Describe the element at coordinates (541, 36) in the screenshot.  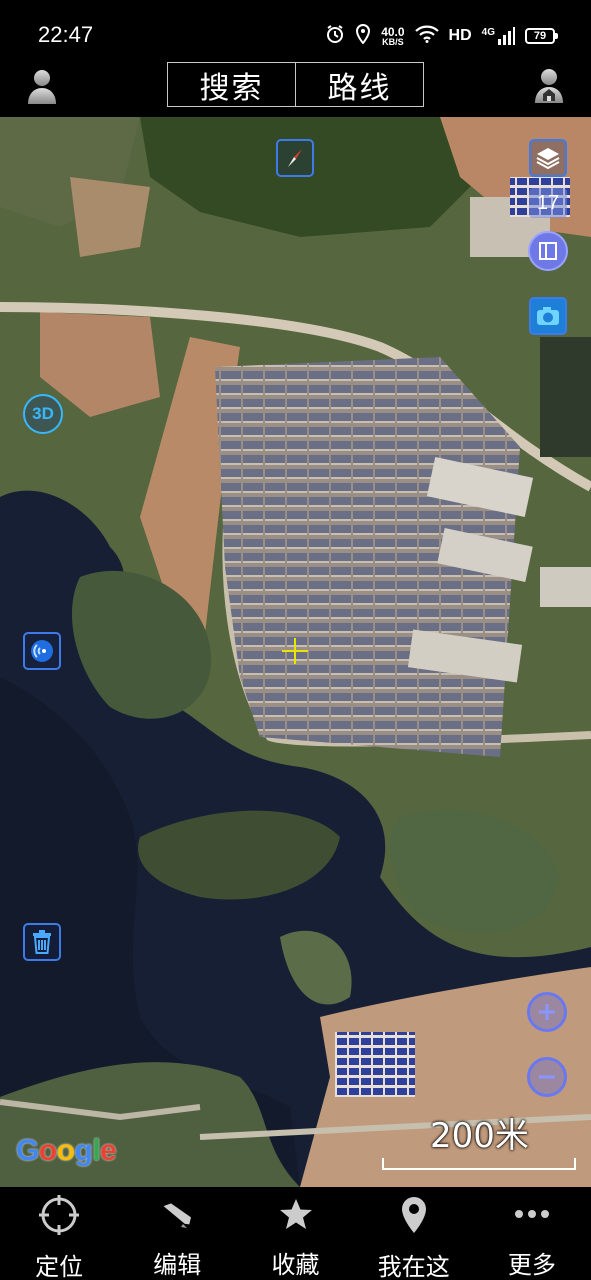
I see `battery-icon: 79` at that location.